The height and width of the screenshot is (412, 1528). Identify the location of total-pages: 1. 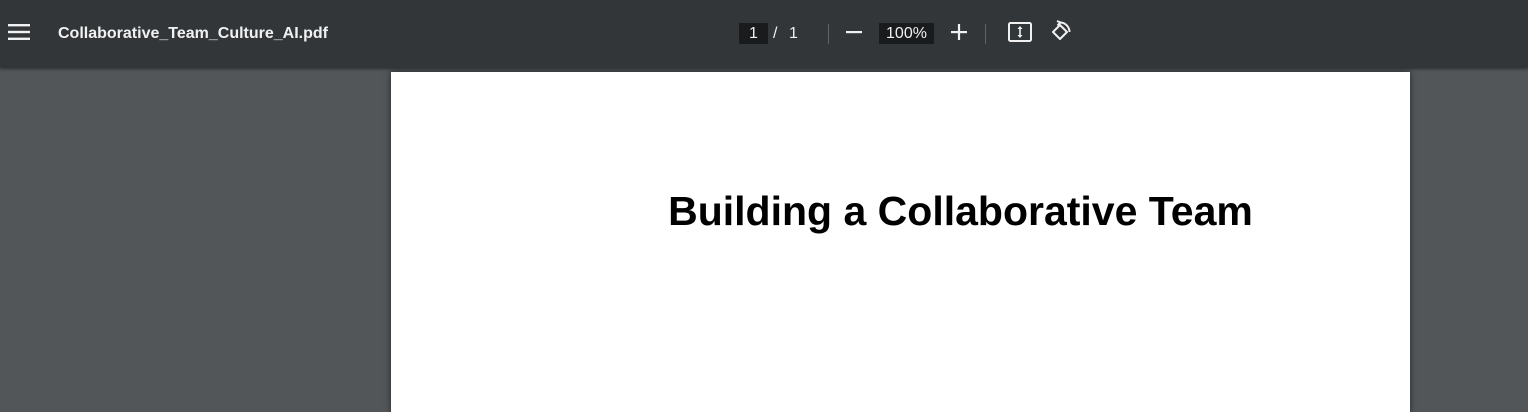
(793, 33).